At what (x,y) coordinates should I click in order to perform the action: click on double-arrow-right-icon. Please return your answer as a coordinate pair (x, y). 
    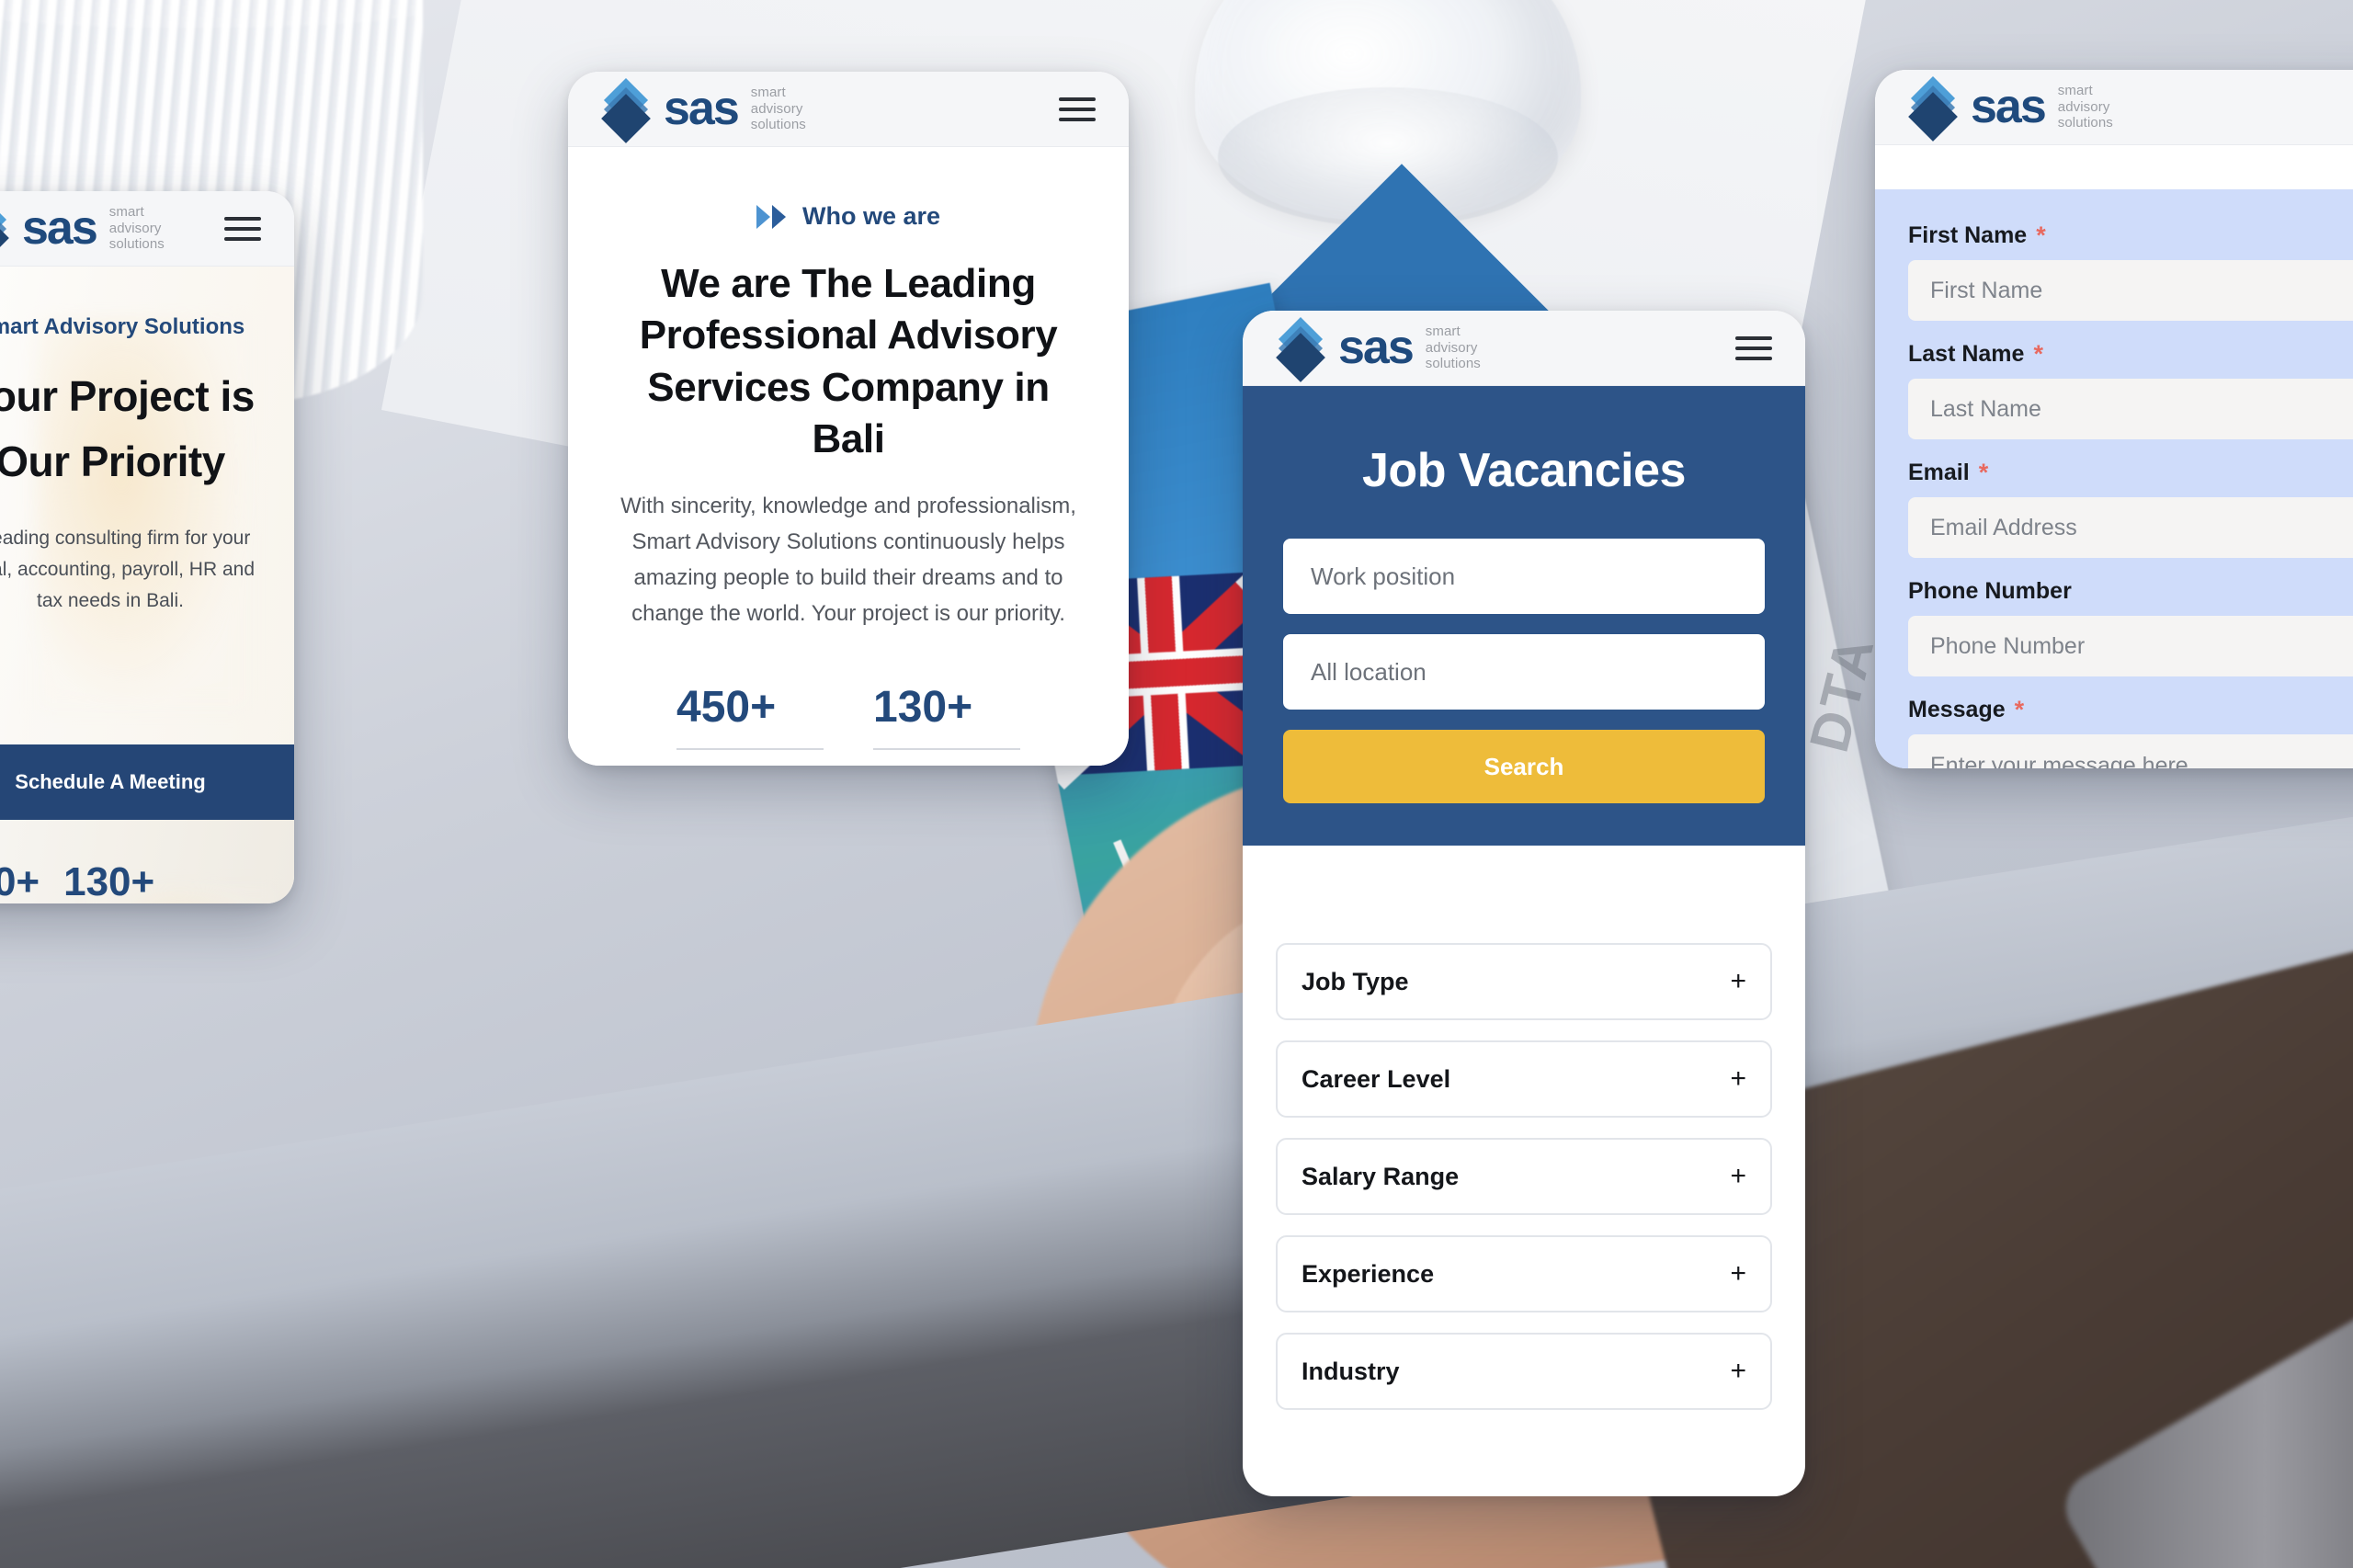
    Looking at the image, I should click on (771, 216).